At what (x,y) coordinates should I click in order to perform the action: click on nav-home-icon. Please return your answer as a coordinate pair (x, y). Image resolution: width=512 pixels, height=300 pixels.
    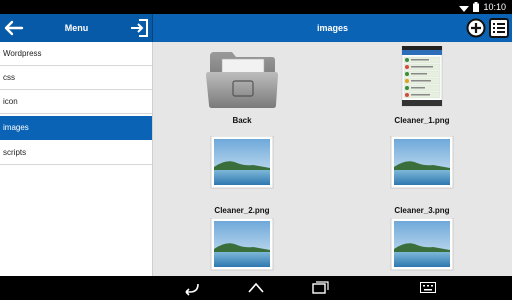
    Looking at the image, I should click on (256, 288).